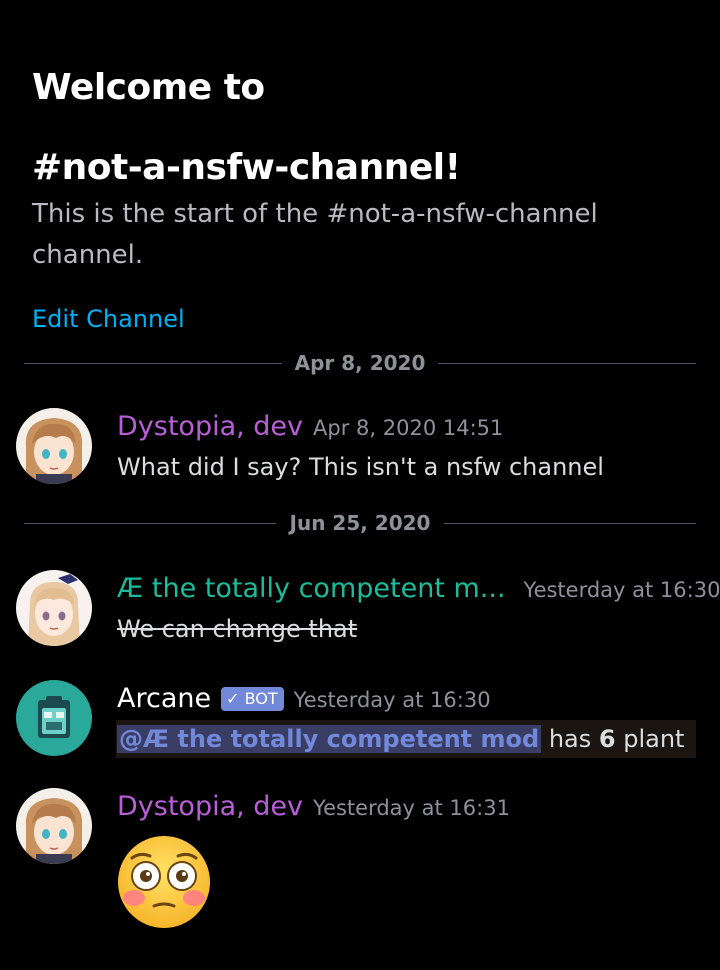  I want to click on checkmark-icon: ✓, so click(233, 698).